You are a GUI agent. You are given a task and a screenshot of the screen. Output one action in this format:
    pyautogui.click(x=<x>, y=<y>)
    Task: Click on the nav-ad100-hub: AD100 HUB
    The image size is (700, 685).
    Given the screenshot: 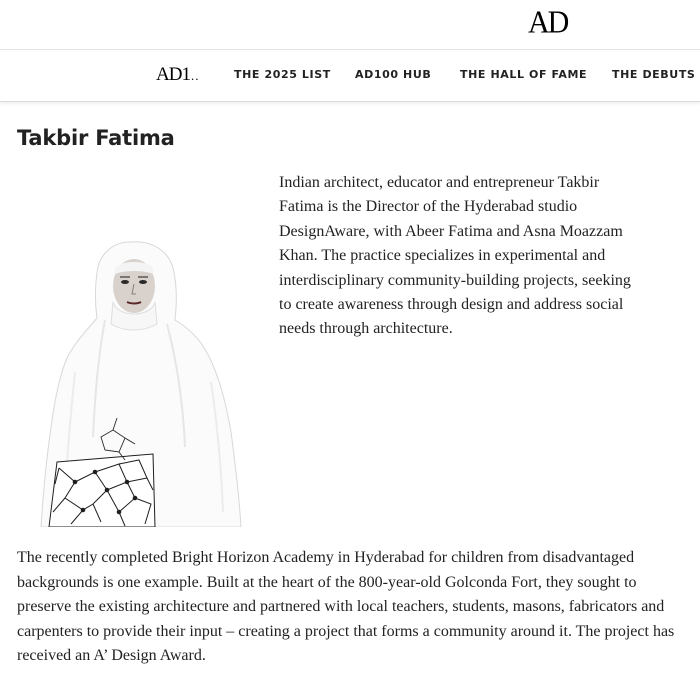 What is the action you would take?
    pyautogui.click(x=393, y=75)
    